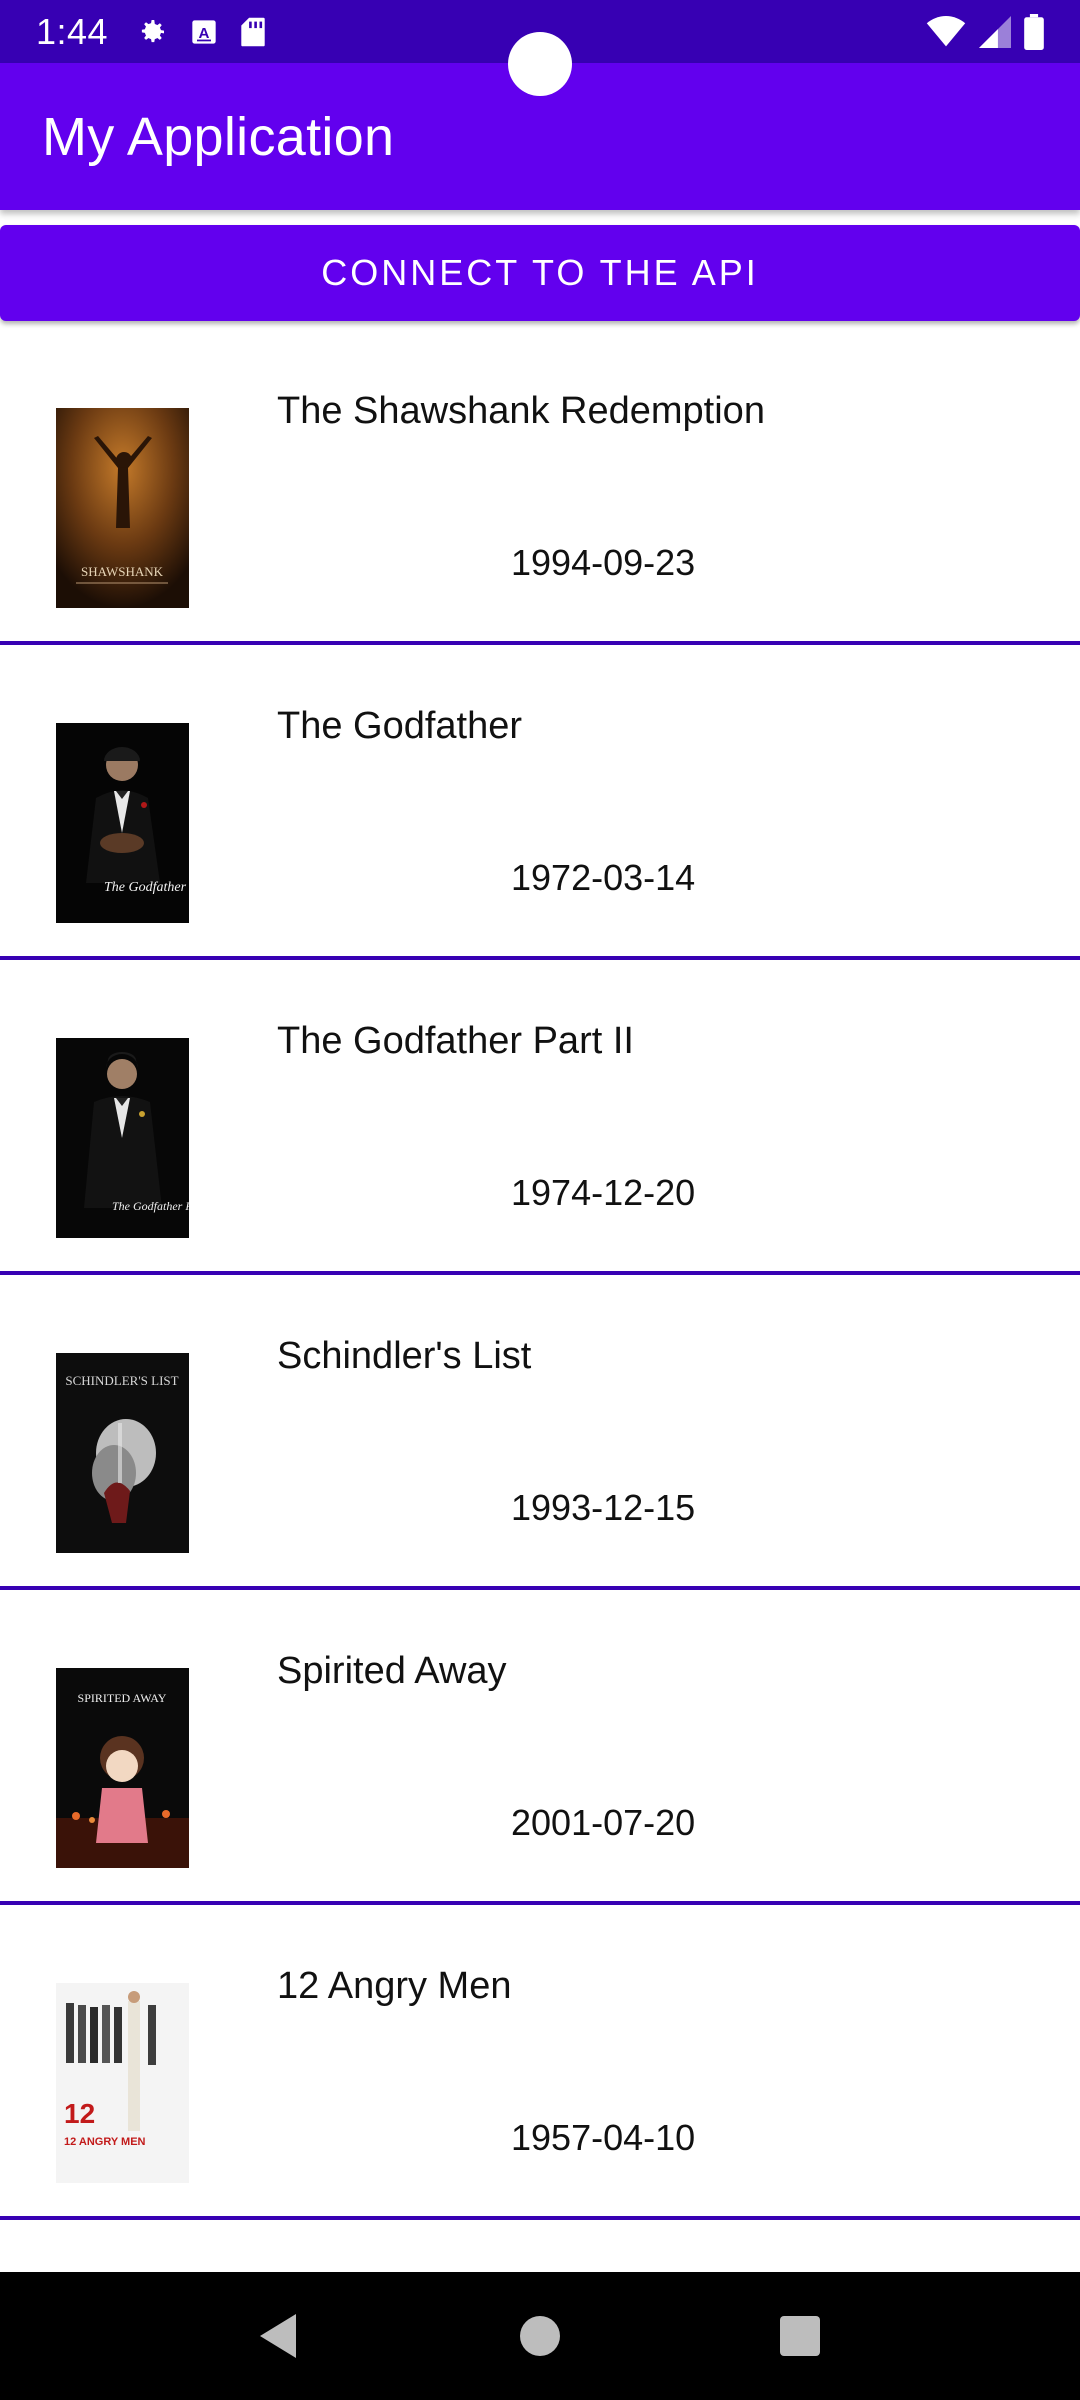  I want to click on list-item: SPIRITED AWAY Spirited Away 2001-07-20, so click(540, 1747).